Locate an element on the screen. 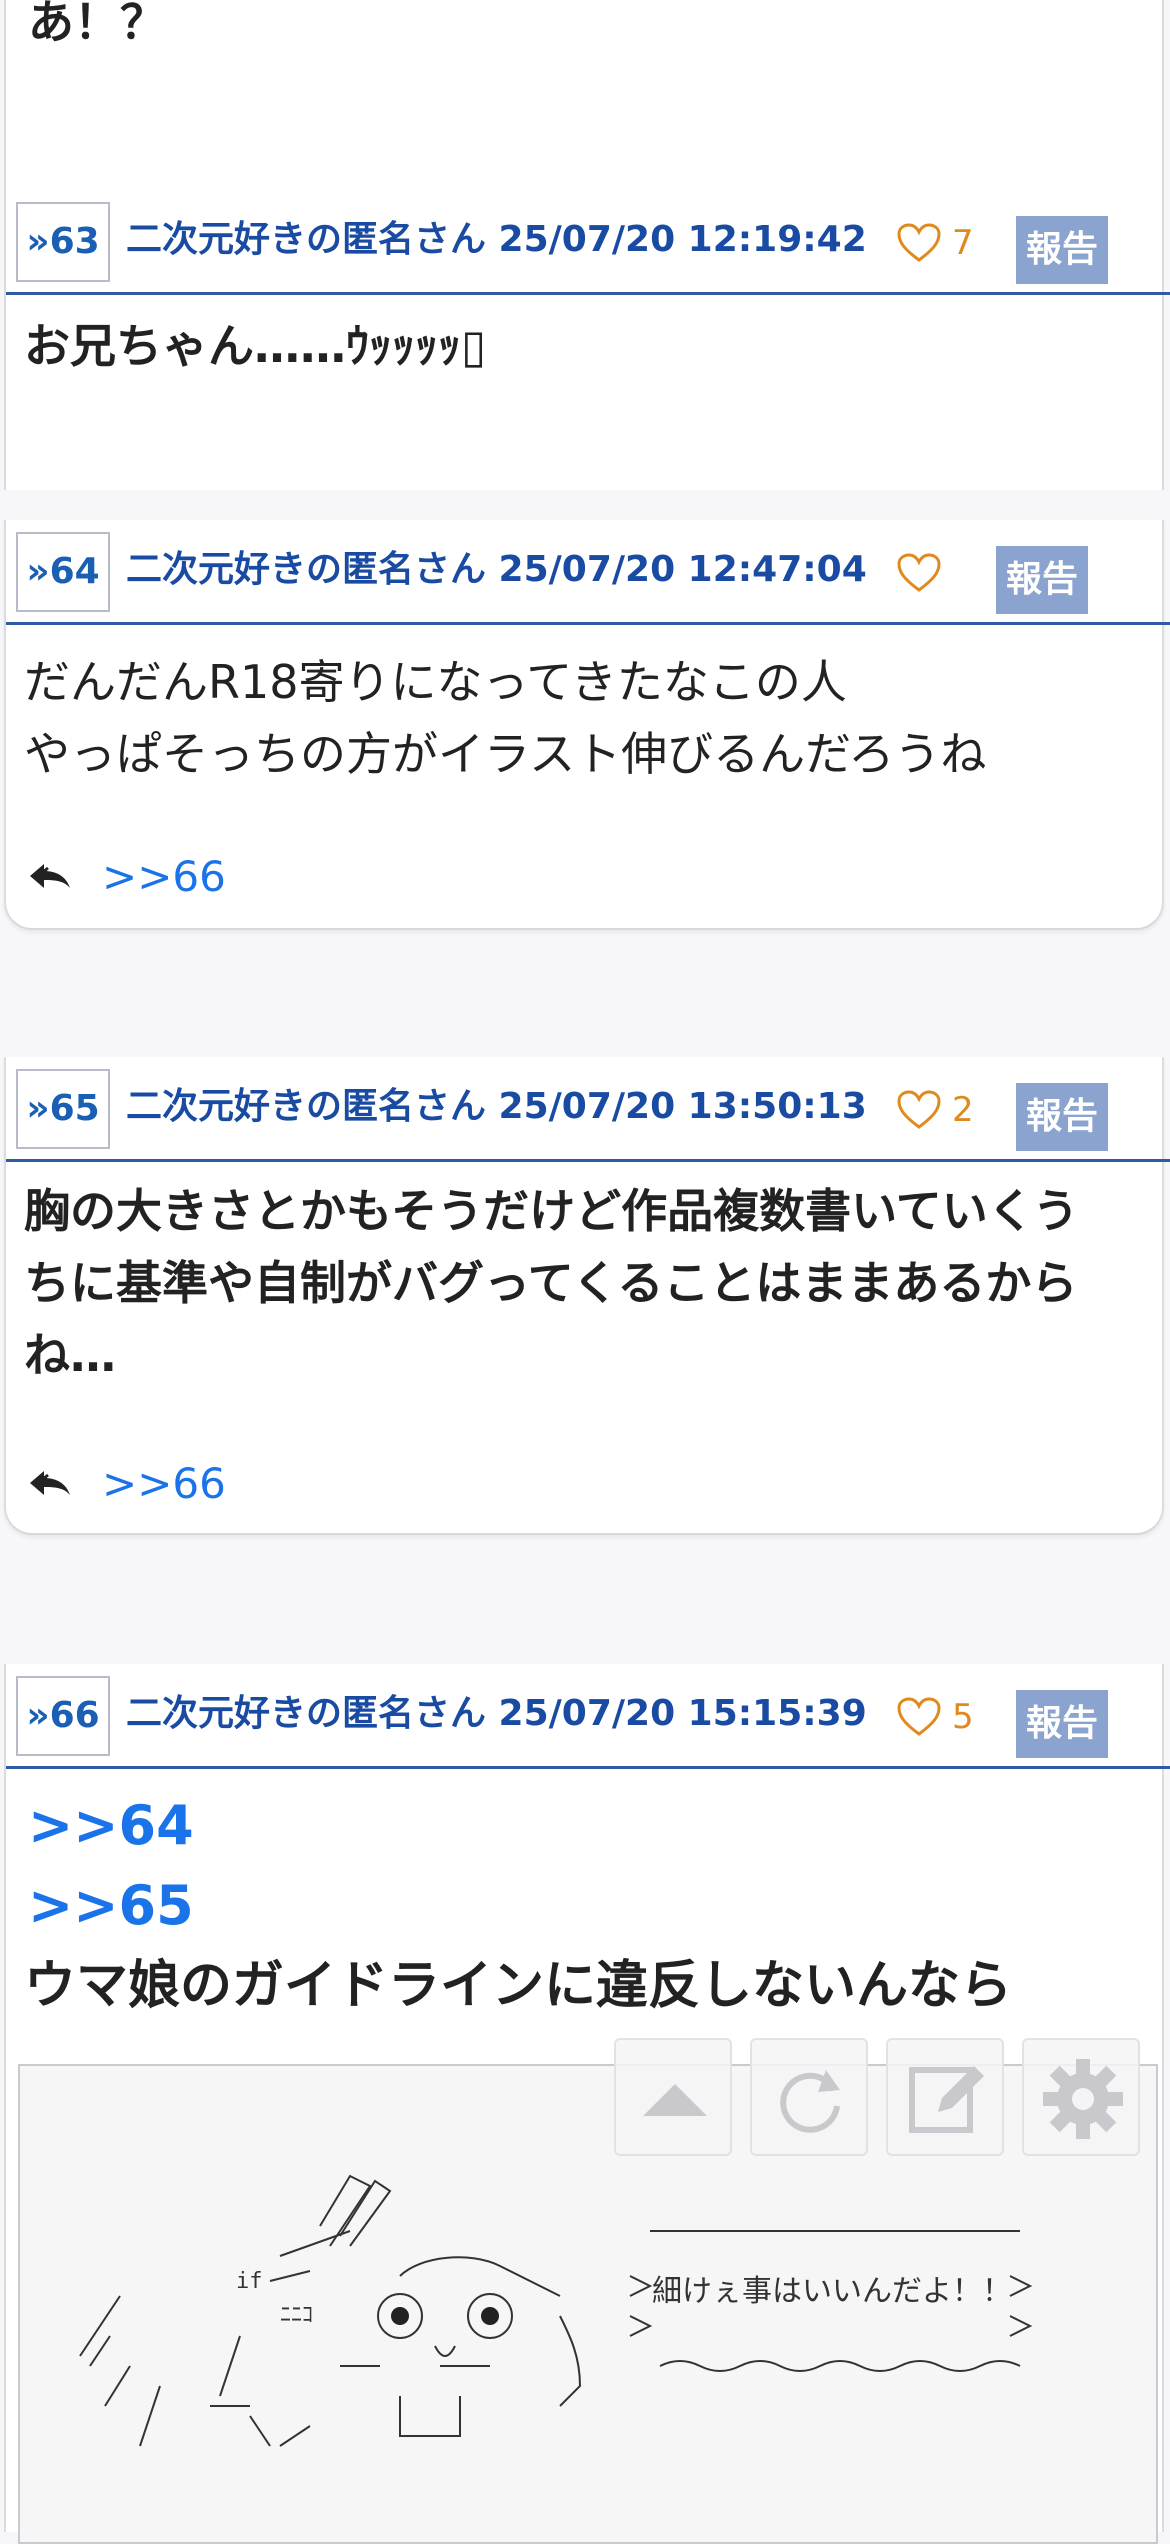 This screenshot has width=1170, height=2544. post-number-button: »65 is located at coordinates (63, 1109).